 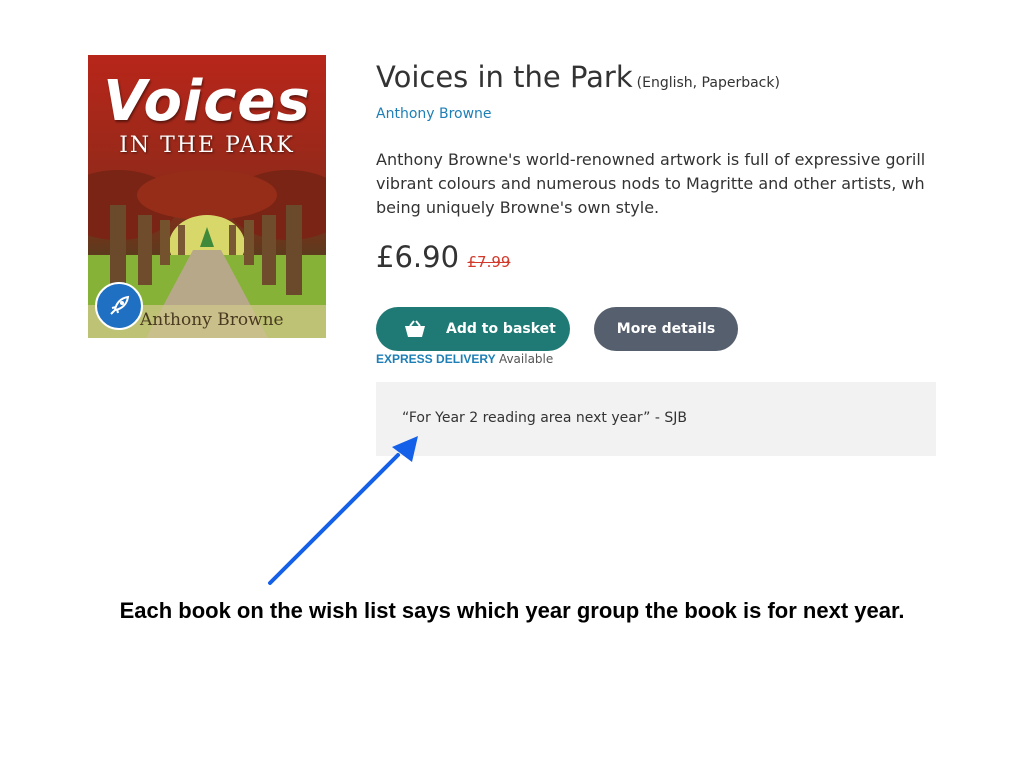 I want to click on annotation-arrow-icon, so click(x=343, y=510).